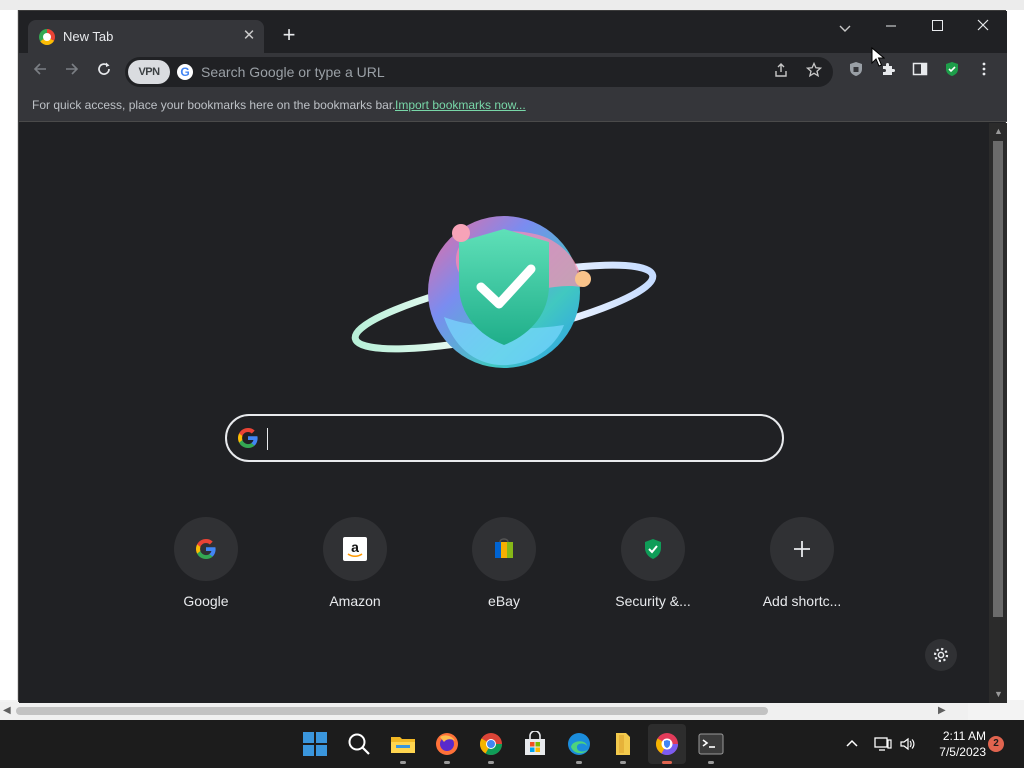 The image size is (1024, 768). I want to click on shield-extension-icon, so click(856, 72).